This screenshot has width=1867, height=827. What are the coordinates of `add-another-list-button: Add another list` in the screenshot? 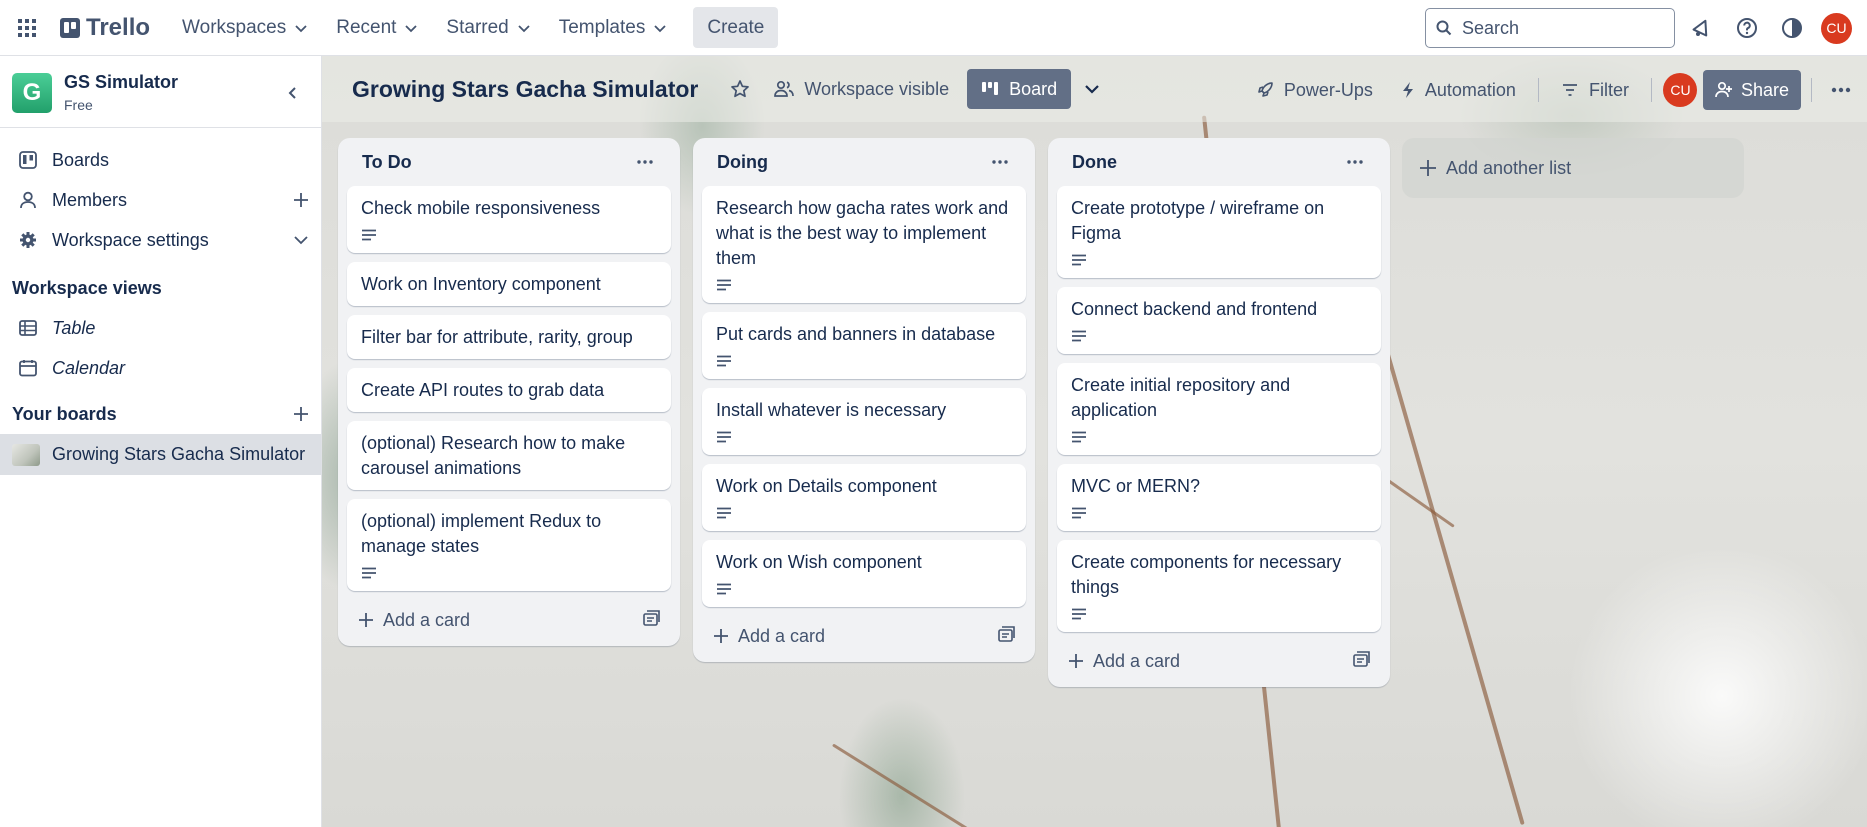 It's located at (1573, 168).